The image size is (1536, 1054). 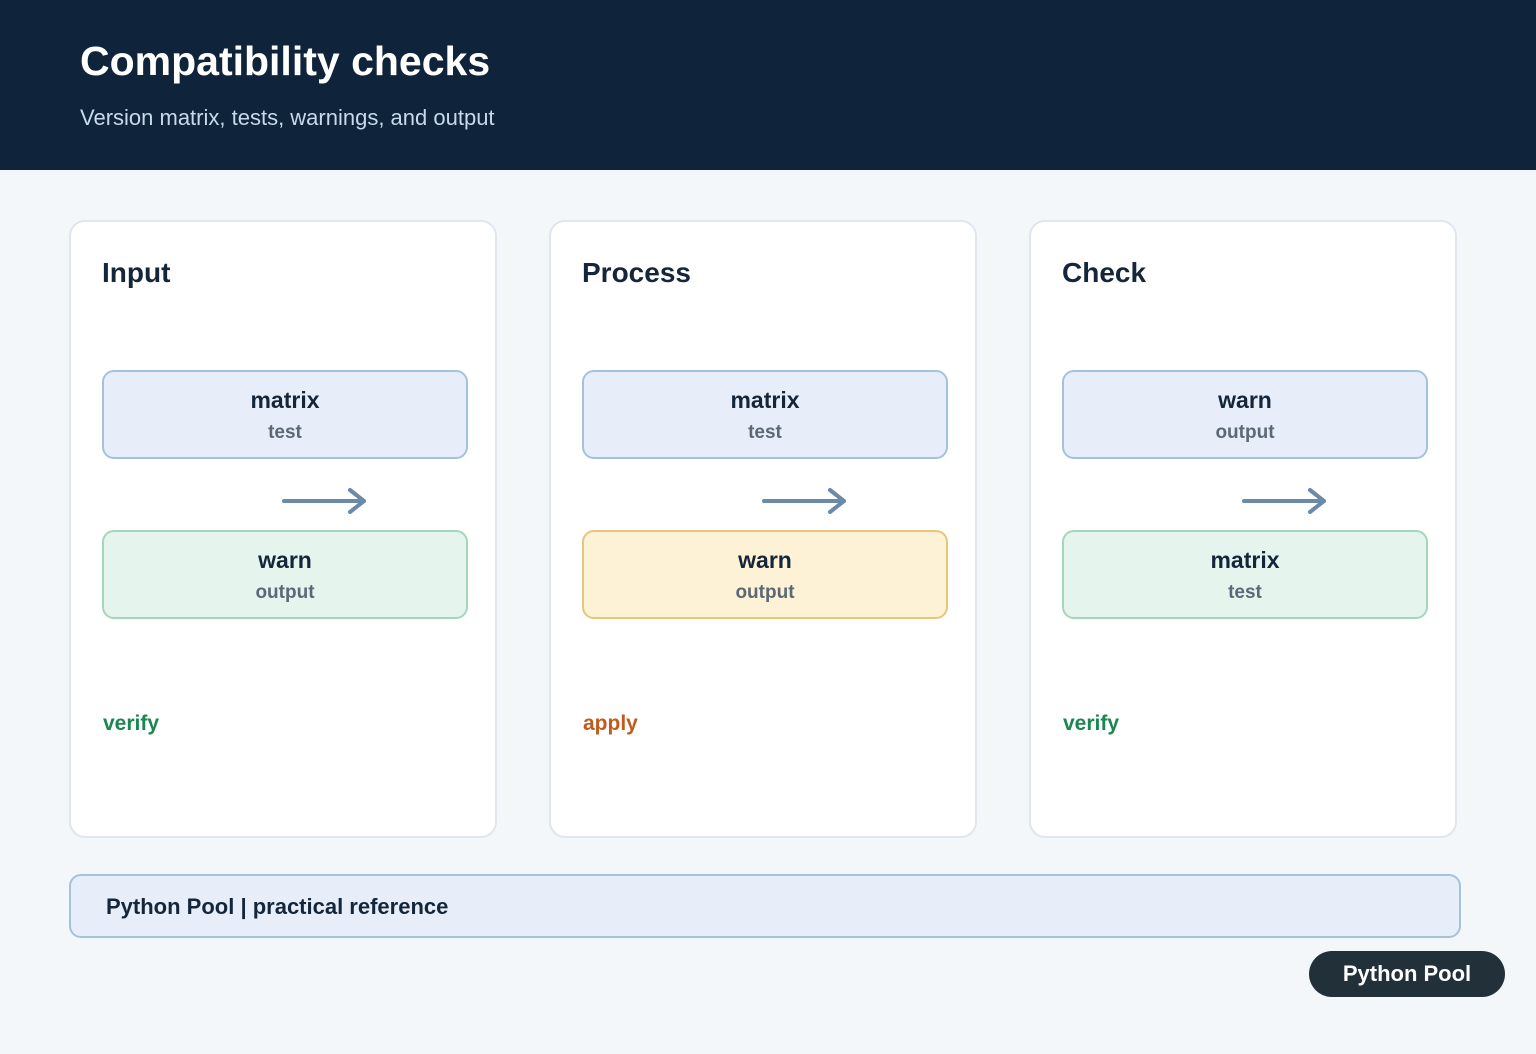 What do you see at coordinates (1407, 974) in the screenshot?
I see `brand-badge: Python Pool` at bounding box center [1407, 974].